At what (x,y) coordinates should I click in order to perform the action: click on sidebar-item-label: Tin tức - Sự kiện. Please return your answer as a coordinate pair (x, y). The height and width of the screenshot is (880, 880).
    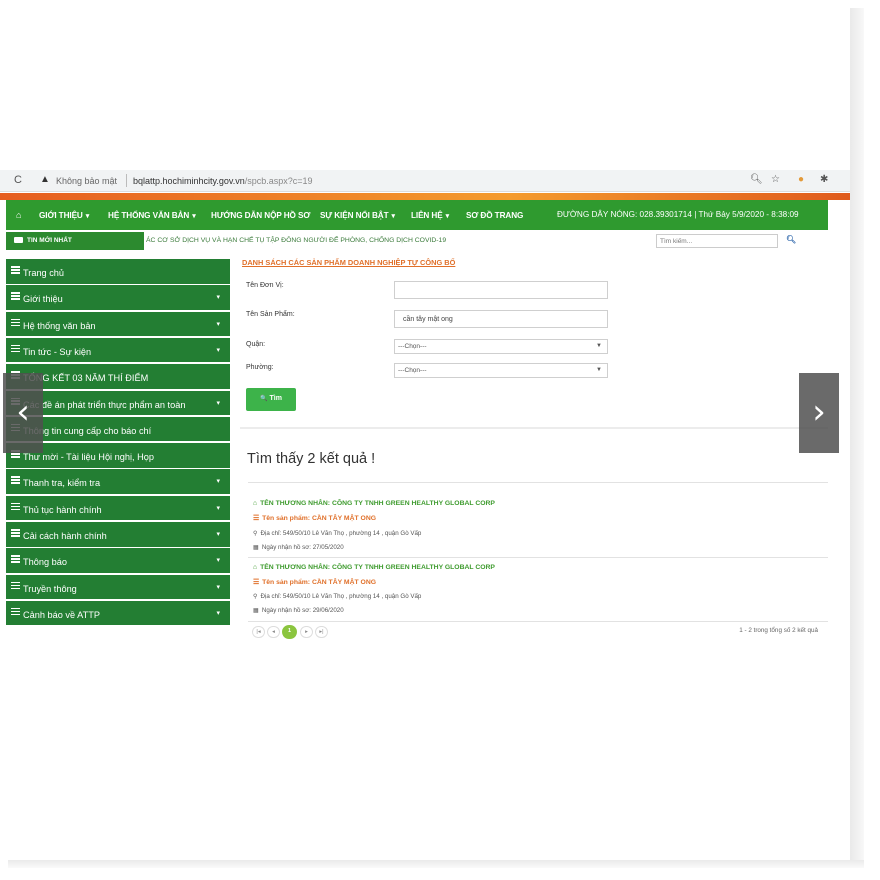
    Looking at the image, I should click on (57, 351).